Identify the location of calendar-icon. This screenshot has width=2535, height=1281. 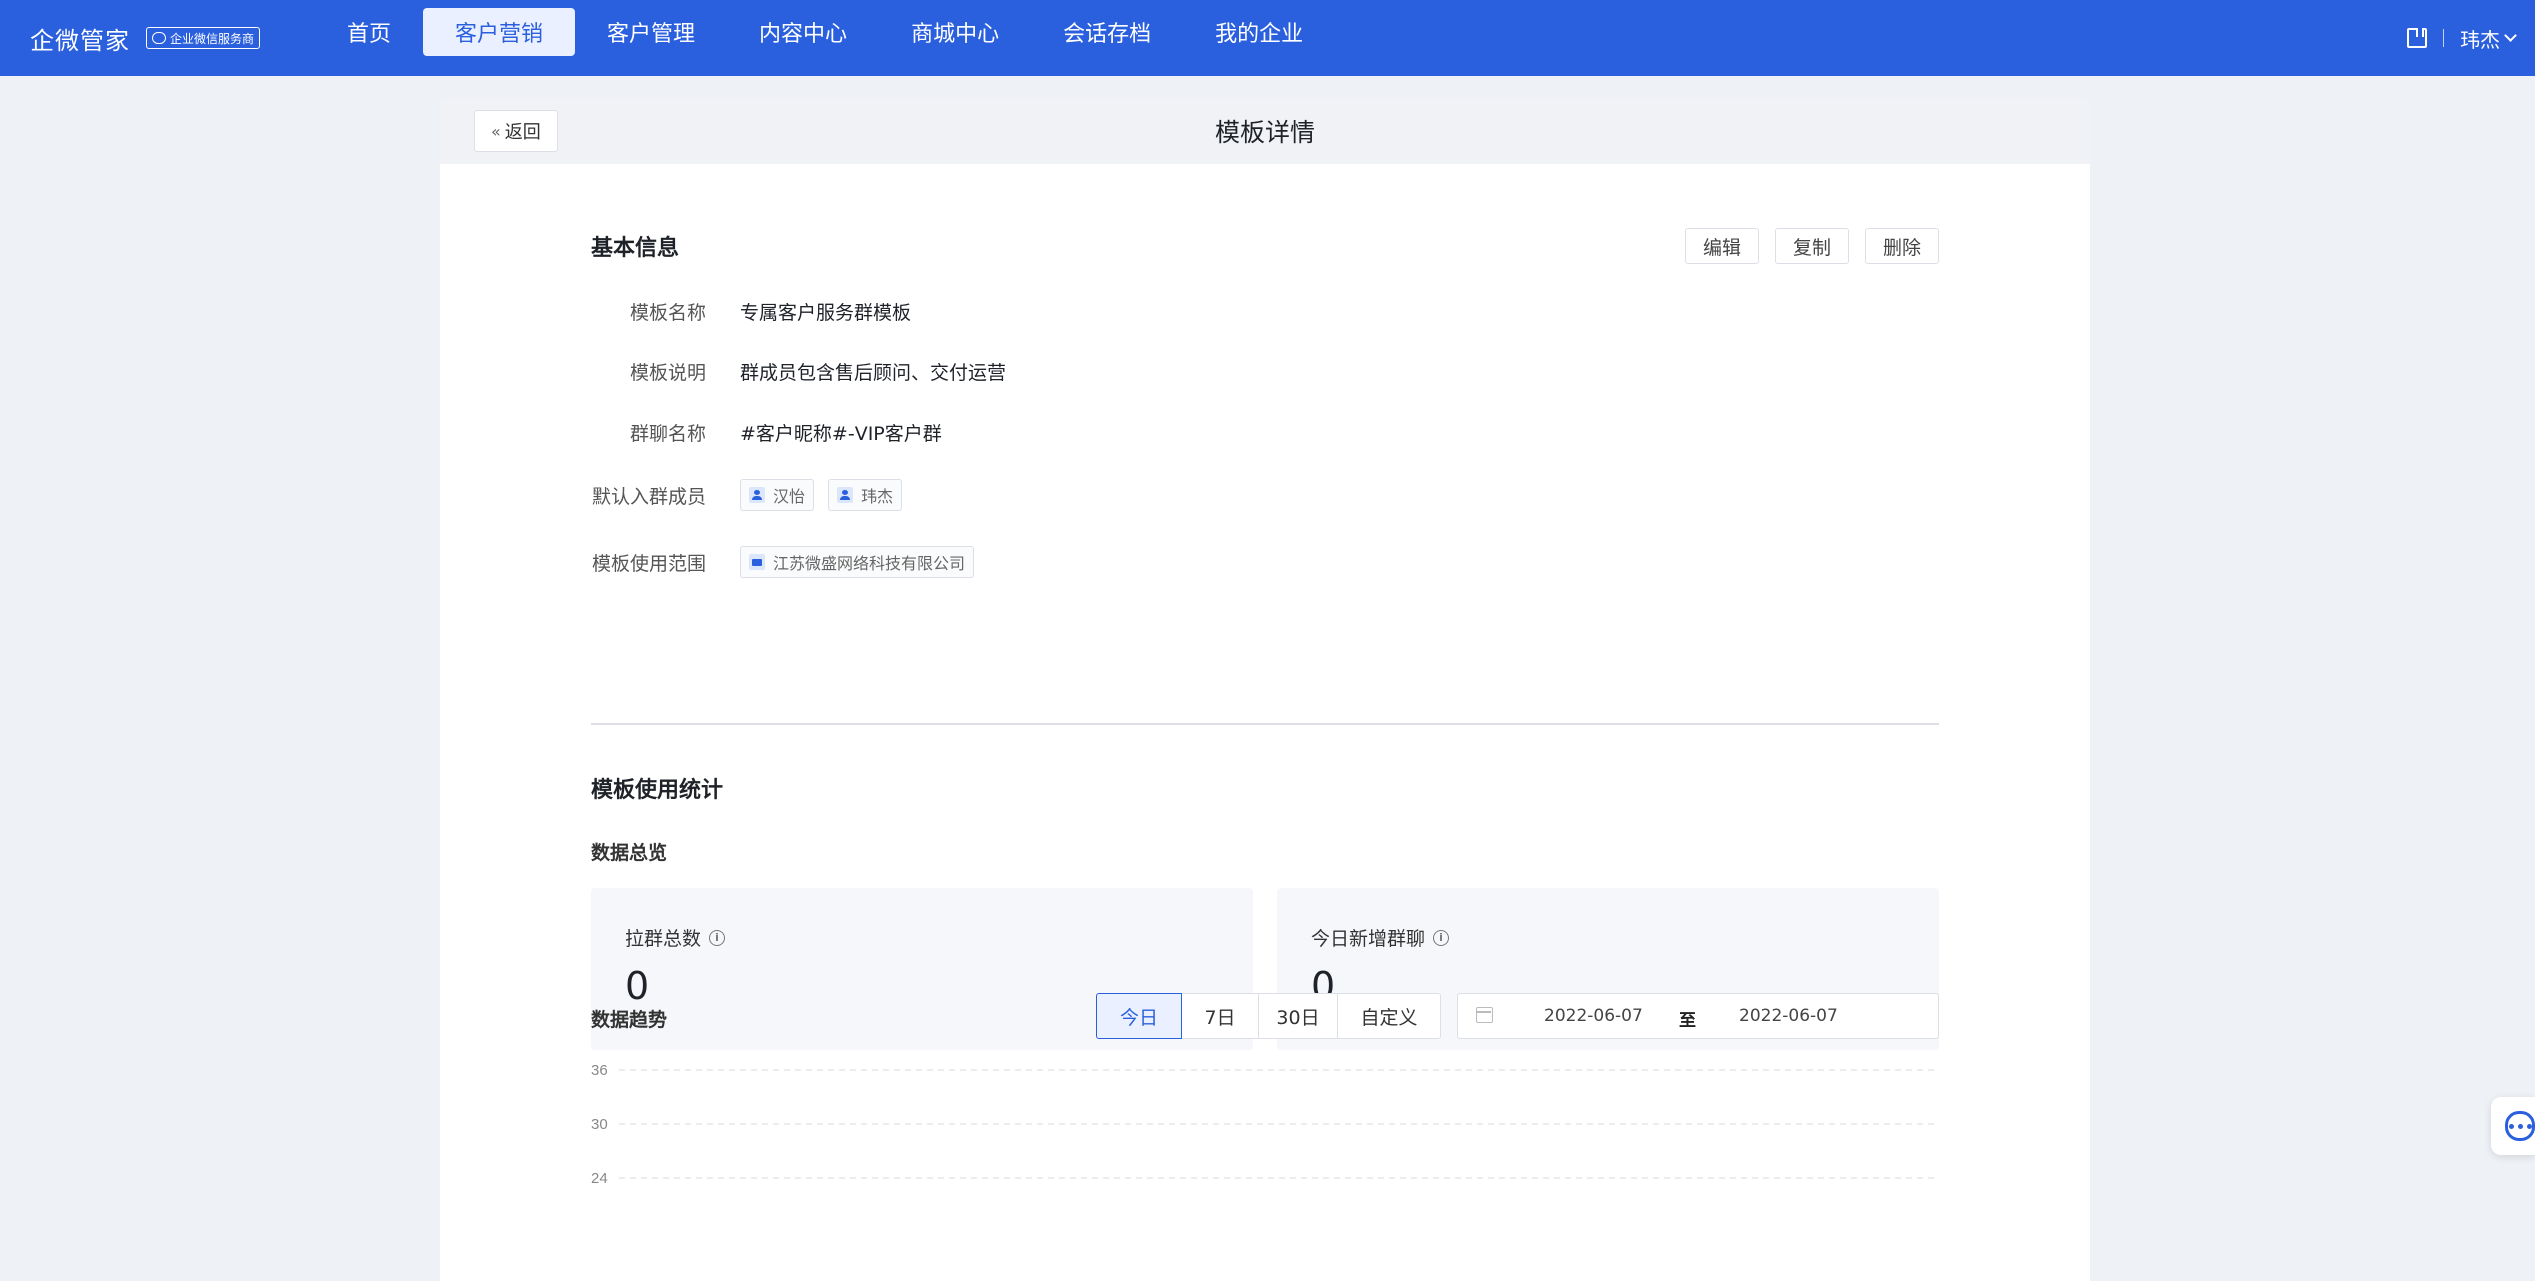
(1484, 1015).